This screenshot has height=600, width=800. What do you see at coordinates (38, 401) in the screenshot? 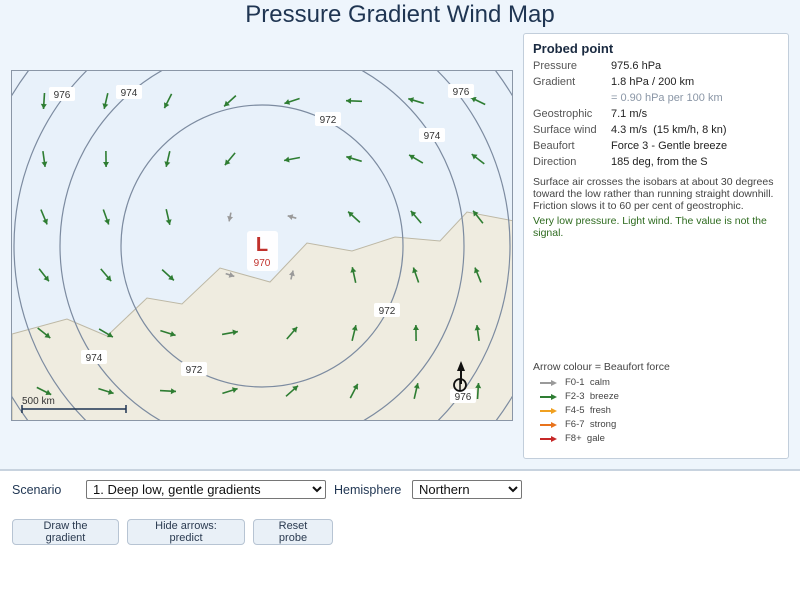
I see `scale-label: 500 km` at bounding box center [38, 401].